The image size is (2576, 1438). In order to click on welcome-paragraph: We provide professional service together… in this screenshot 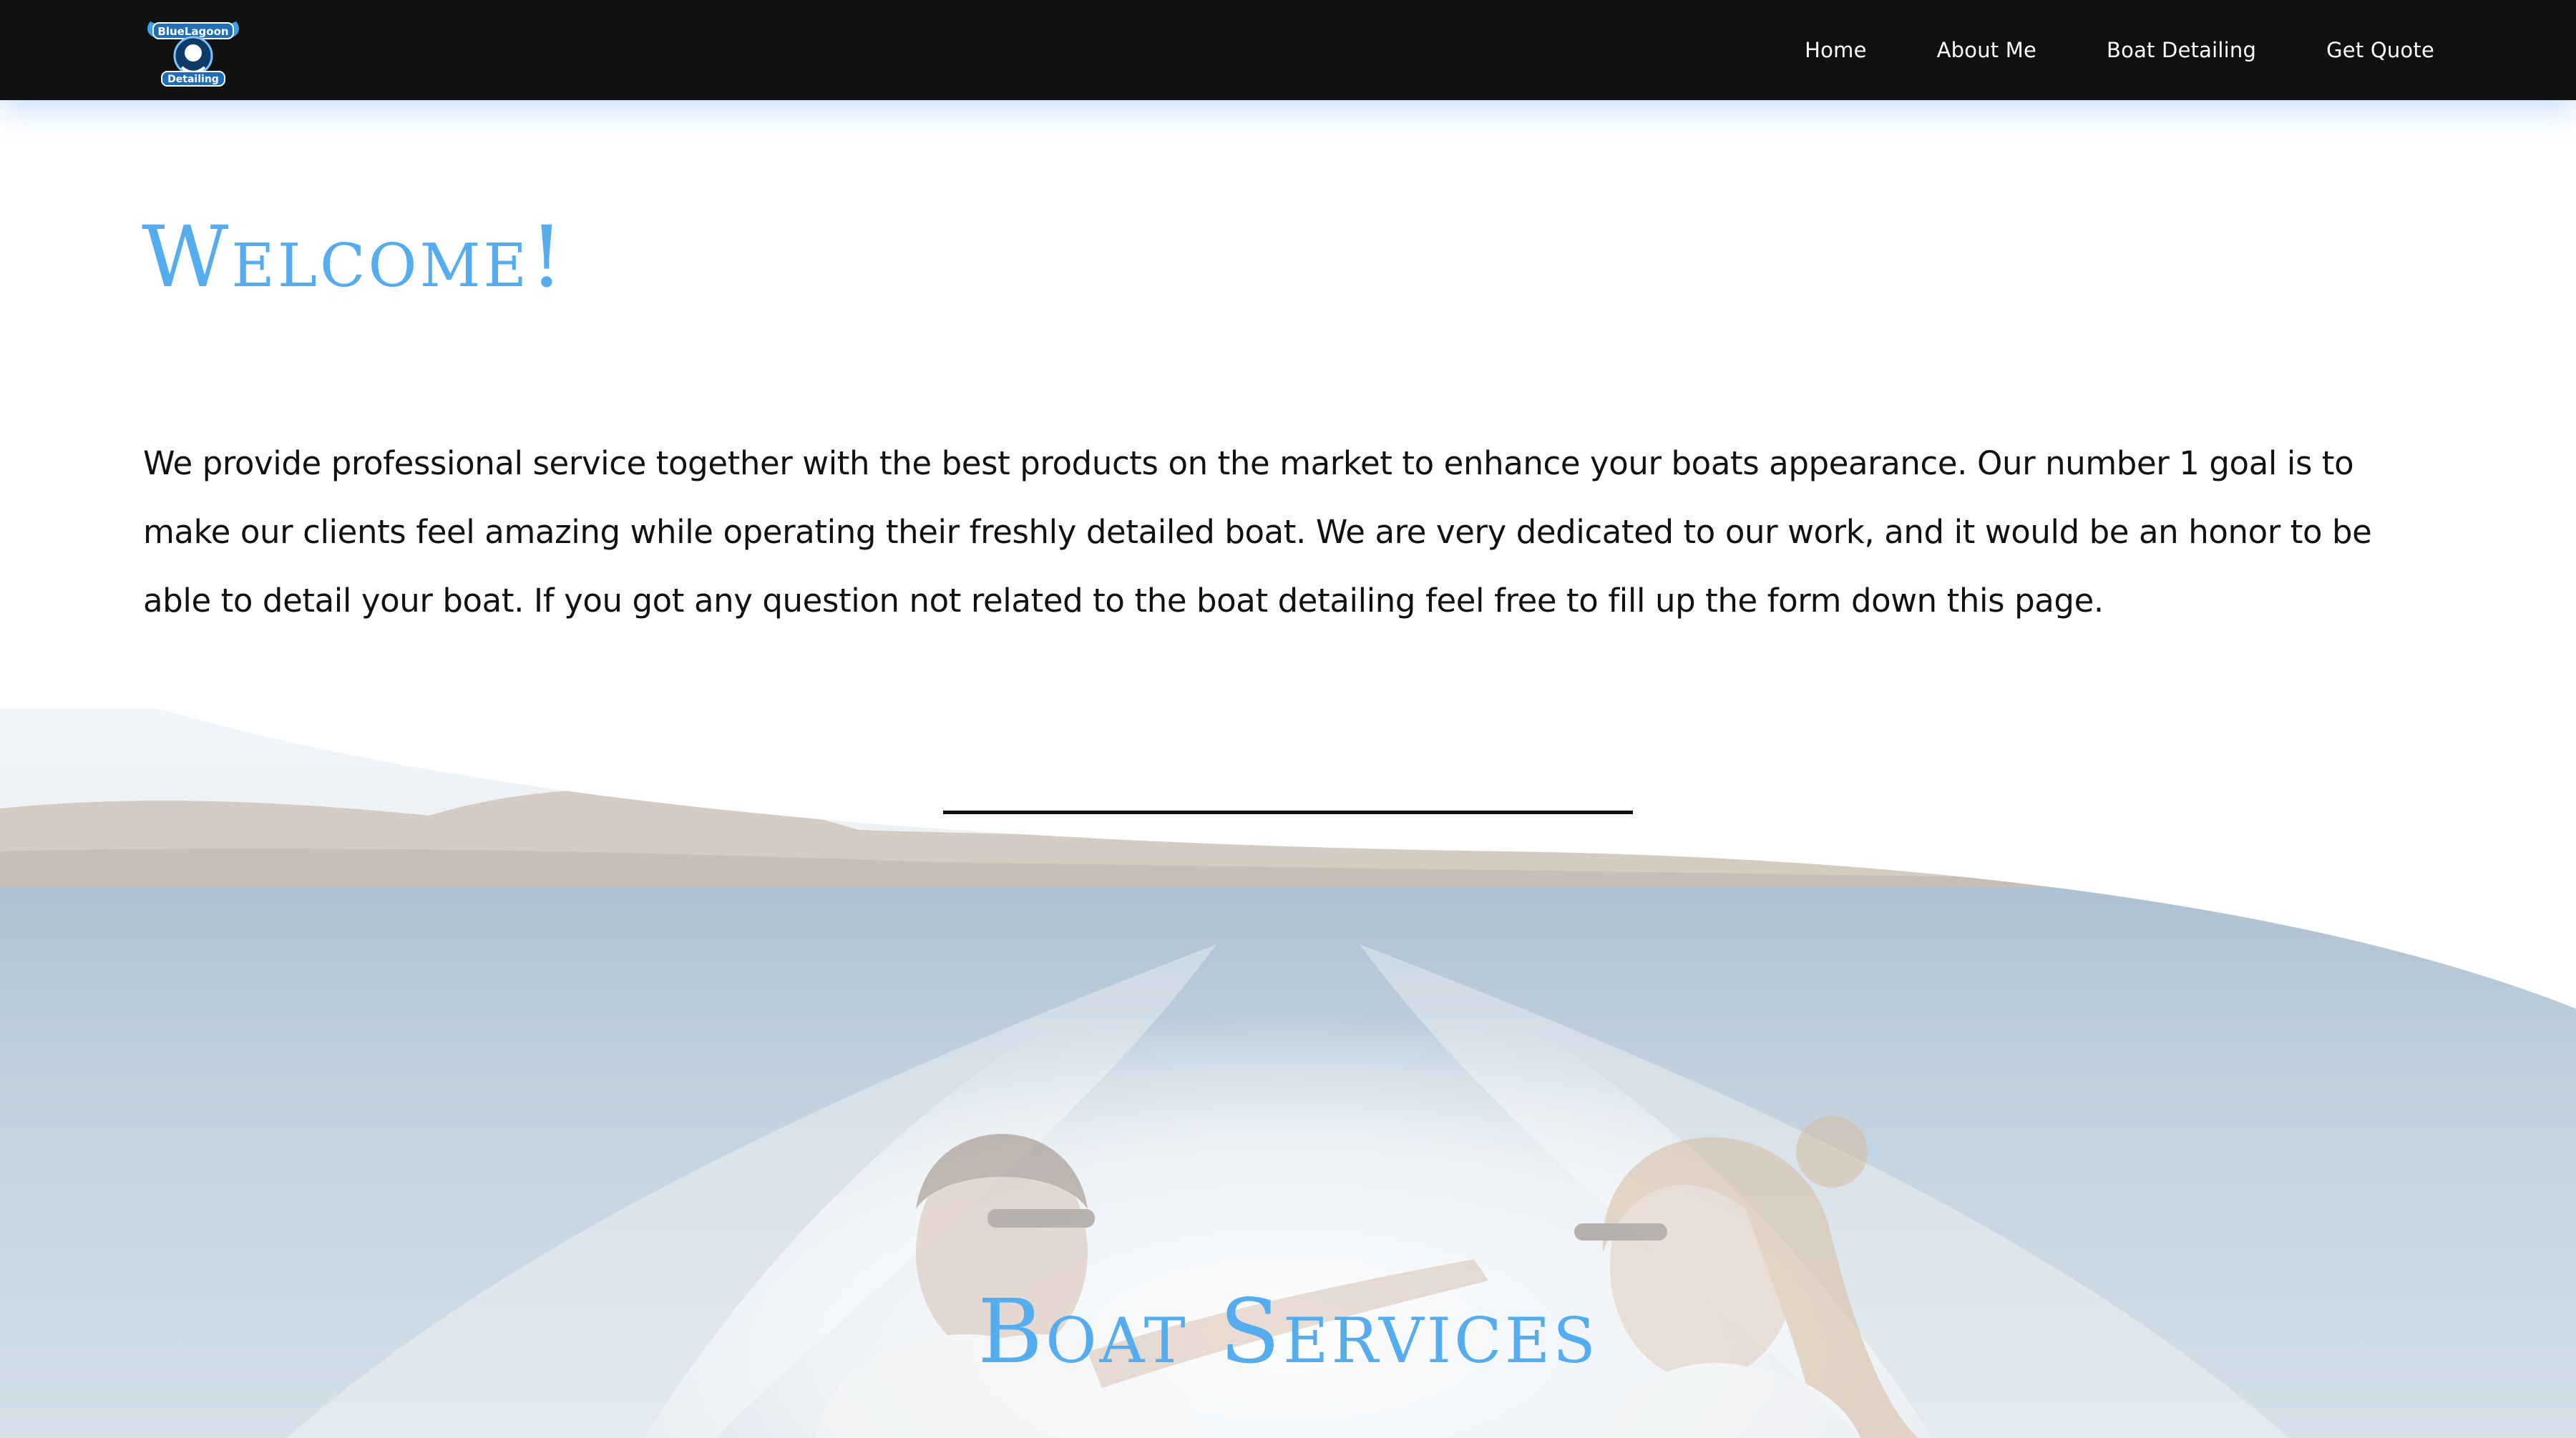, I will do `click(1257, 532)`.